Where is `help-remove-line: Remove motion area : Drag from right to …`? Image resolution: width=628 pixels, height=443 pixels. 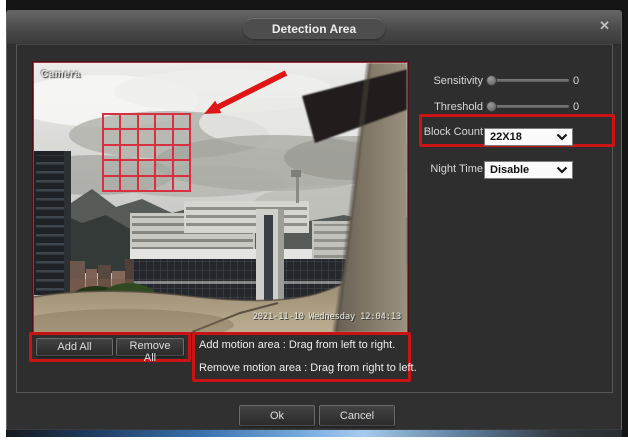
help-remove-line: Remove motion area : Drag from right to … is located at coordinates (308, 368).